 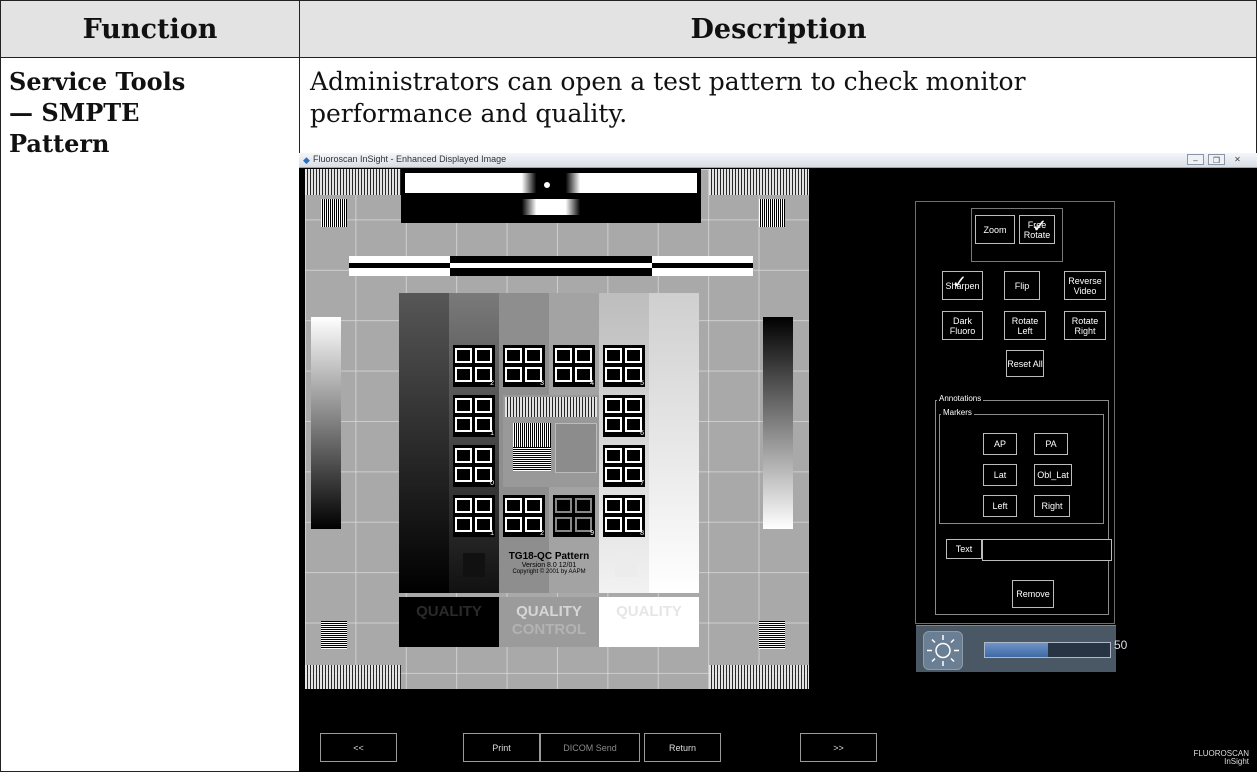 I want to click on dark-fluoro-button: Dark Fluoro, so click(x=962, y=325).